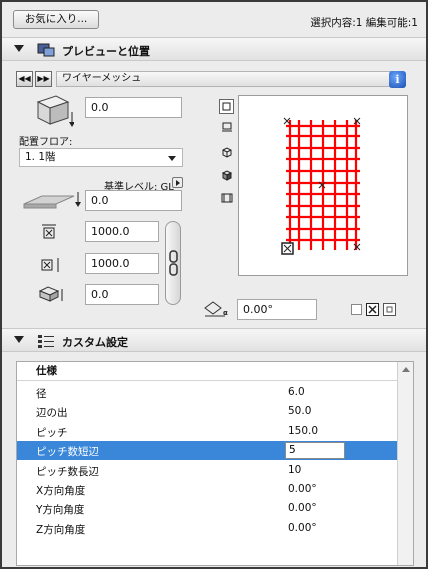 This screenshot has width=428, height=569. Describe the element at coordinates (216, 309) in the screenshot. I see `rotation-angle-icon: α` at that location.